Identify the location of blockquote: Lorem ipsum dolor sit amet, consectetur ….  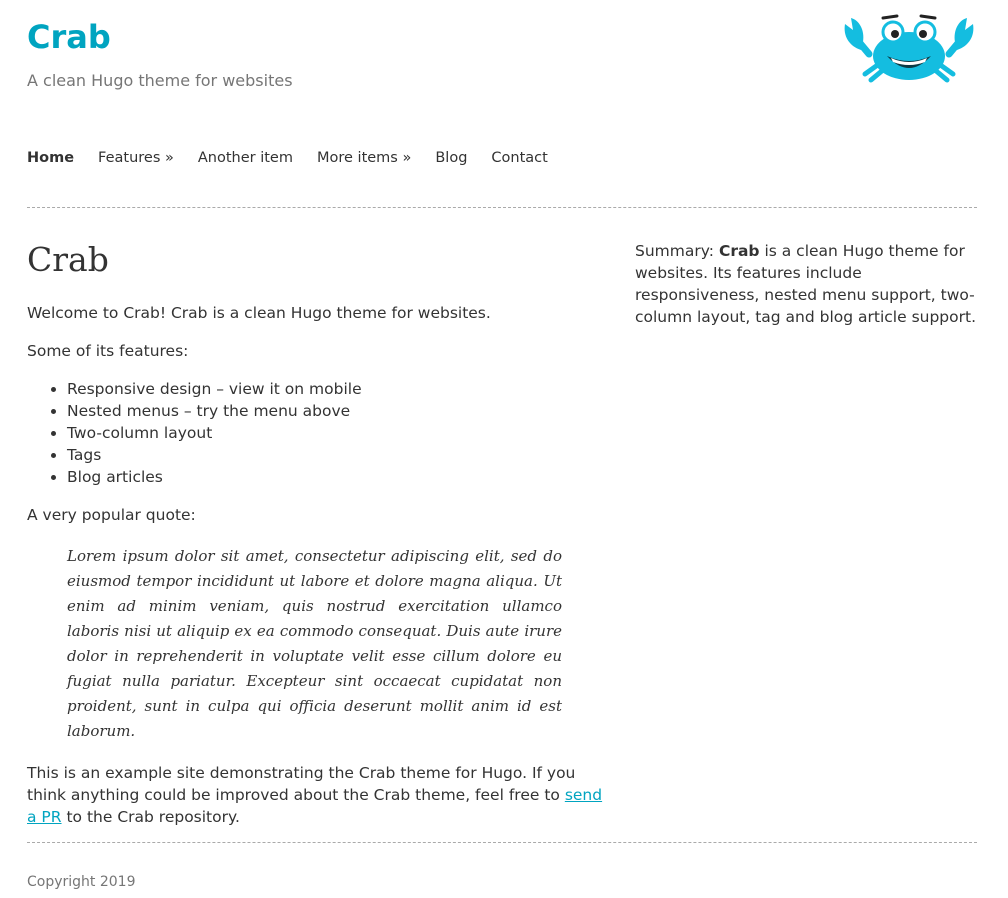
(314, 643).